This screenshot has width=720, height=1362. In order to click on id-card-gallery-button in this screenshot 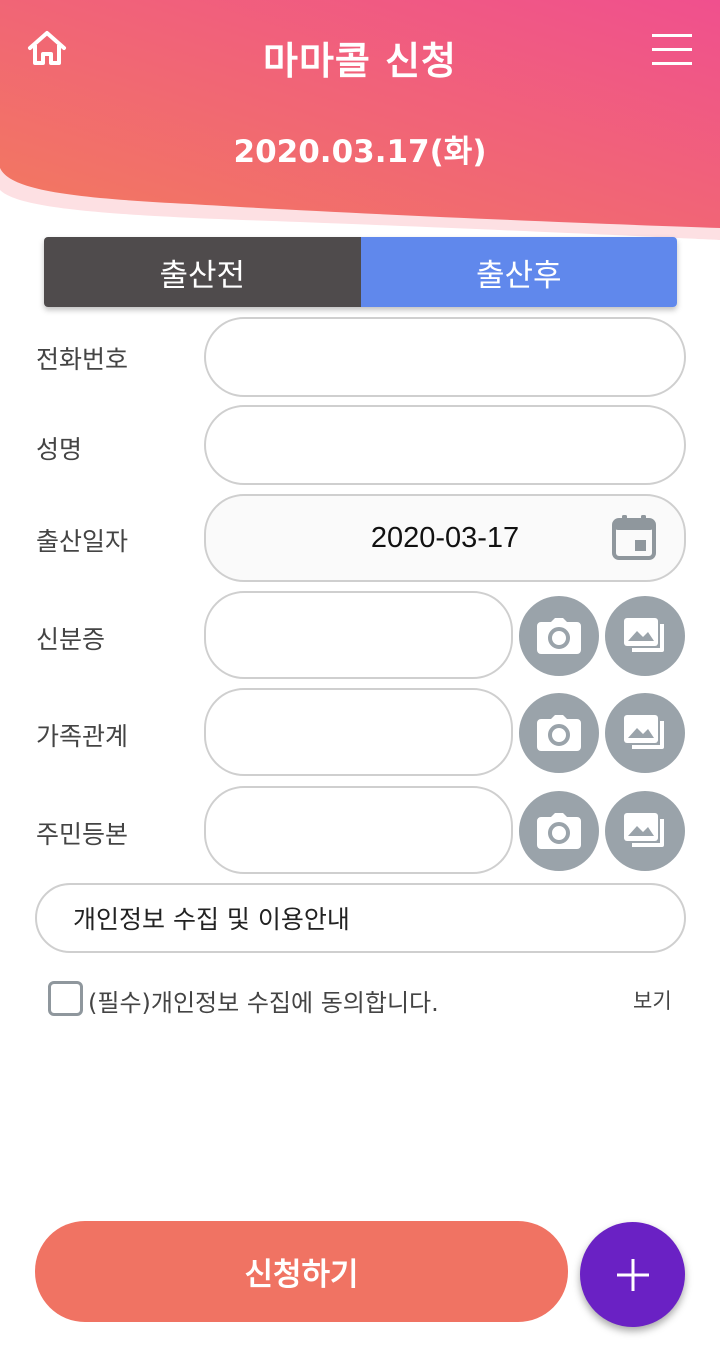, I will do `click(645, 636)`.